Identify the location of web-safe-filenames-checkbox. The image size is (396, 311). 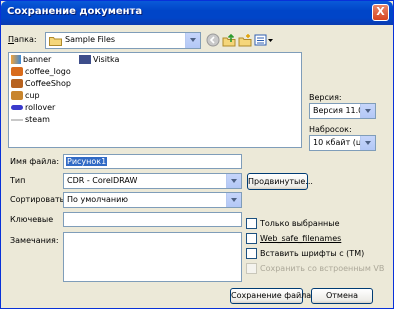
(251, 238).